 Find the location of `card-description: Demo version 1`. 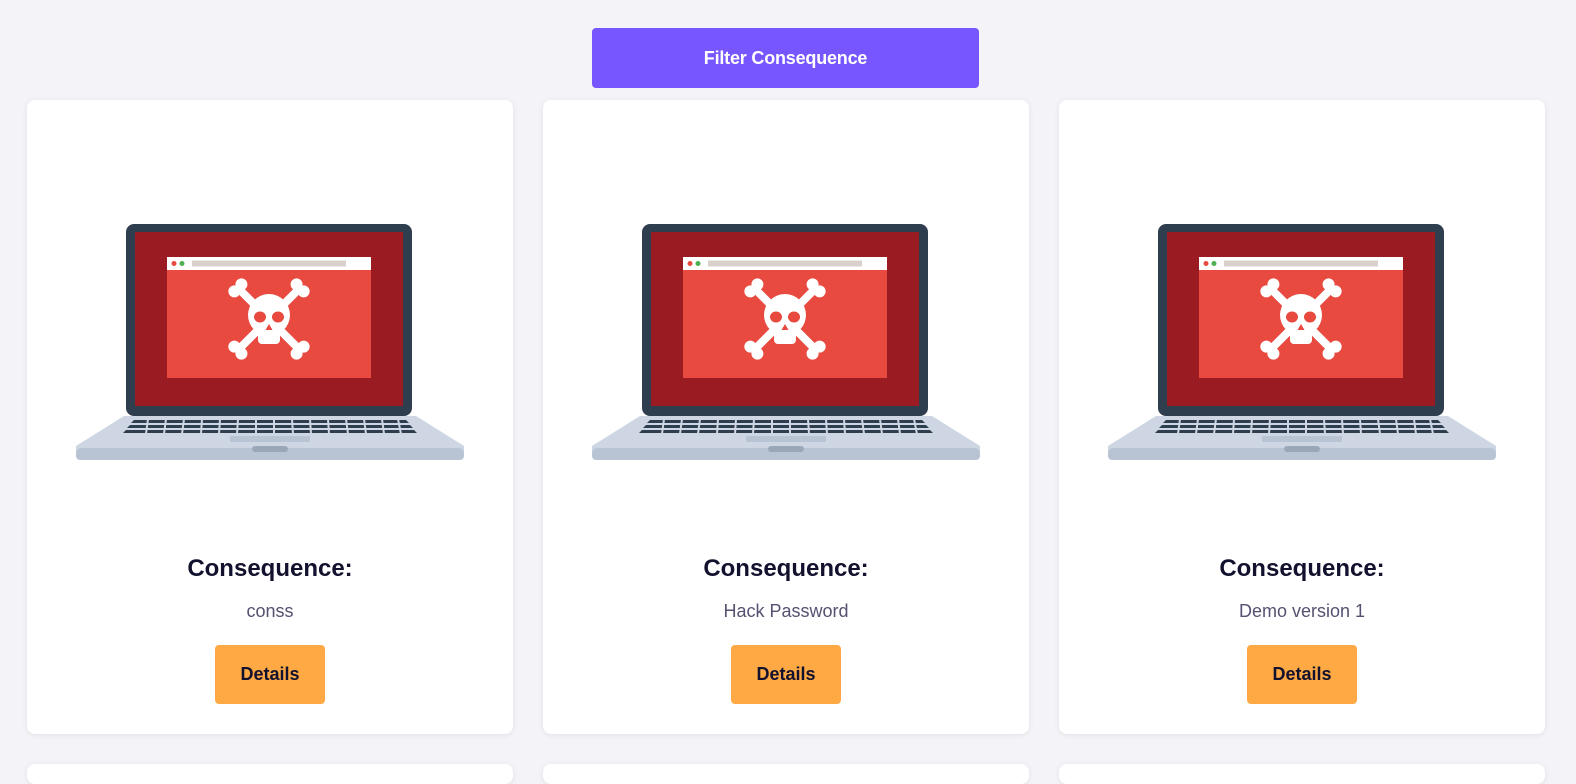

card-description: Demo version 1 is located at coordinates (1302, 611).